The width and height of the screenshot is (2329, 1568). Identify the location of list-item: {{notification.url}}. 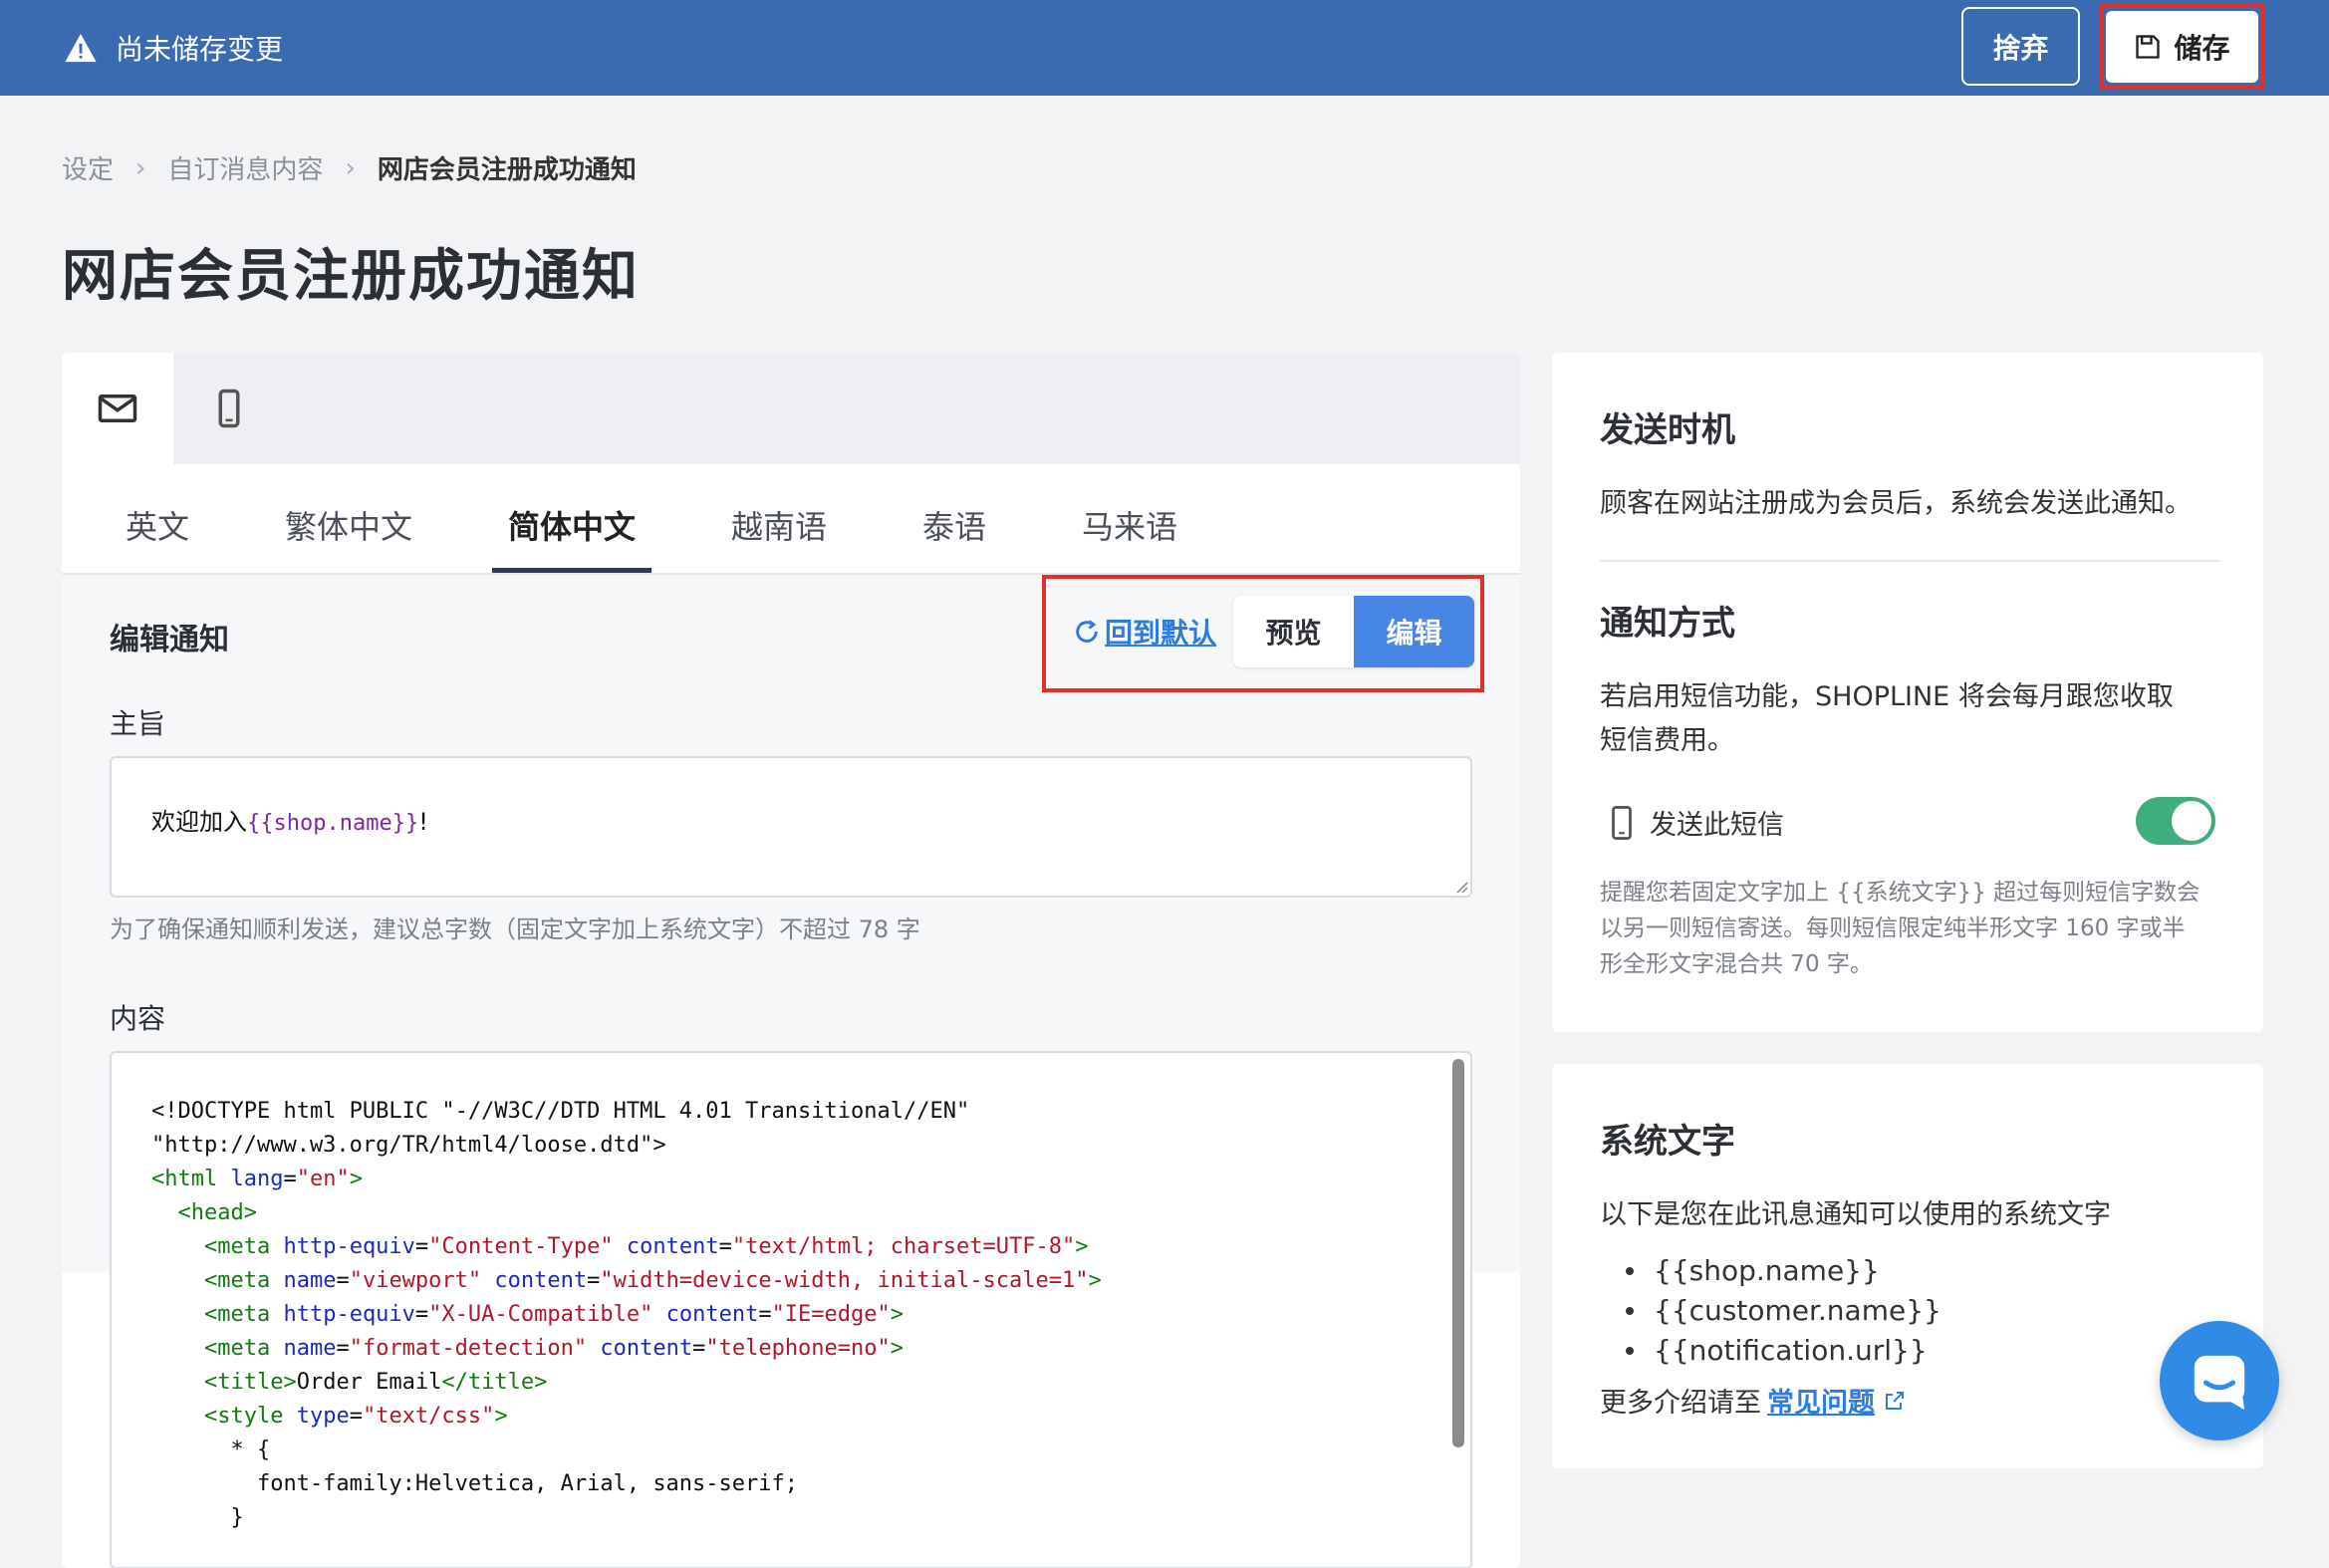
(1770, 1351).